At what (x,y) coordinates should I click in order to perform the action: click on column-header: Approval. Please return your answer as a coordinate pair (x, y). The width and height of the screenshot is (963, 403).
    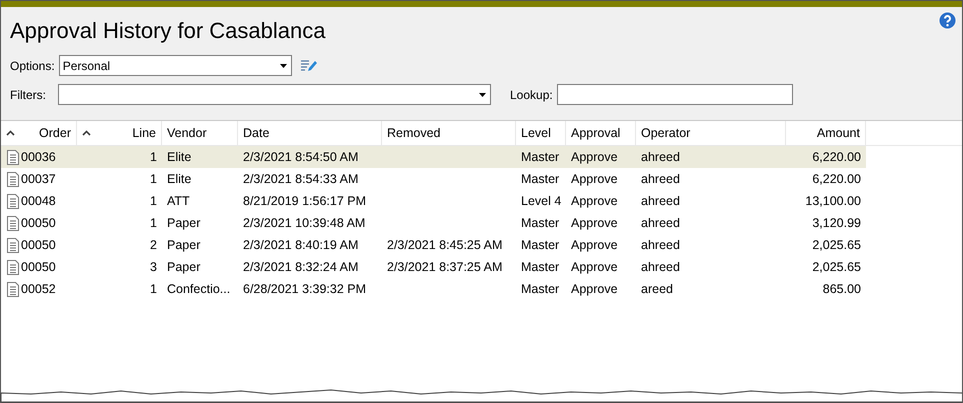
    Looking at the image, I should click on (601, 133).